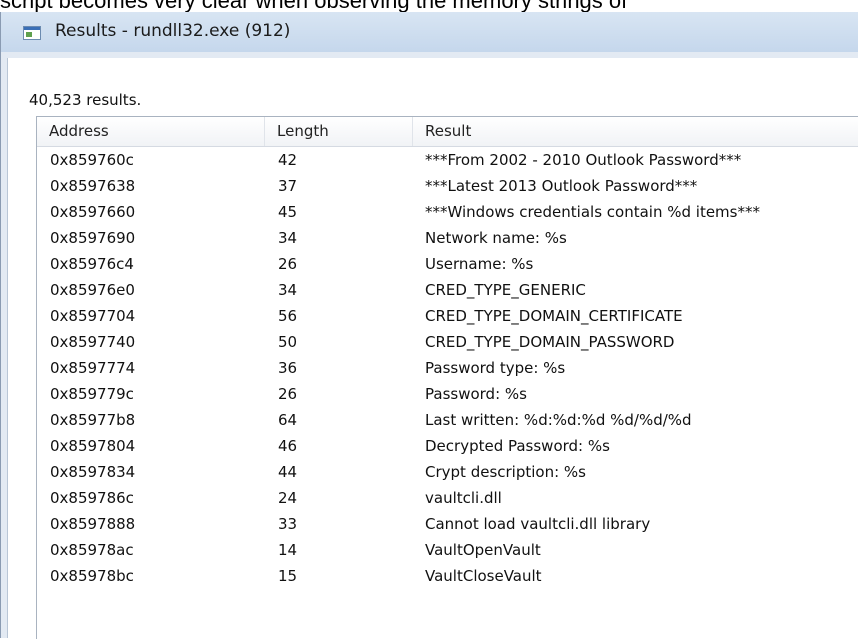  Describe the element at coordinates (558, 420) in the screenshot. I see `cell-result: Last written: %d:%d:%d %d/%d/%d` at that location.